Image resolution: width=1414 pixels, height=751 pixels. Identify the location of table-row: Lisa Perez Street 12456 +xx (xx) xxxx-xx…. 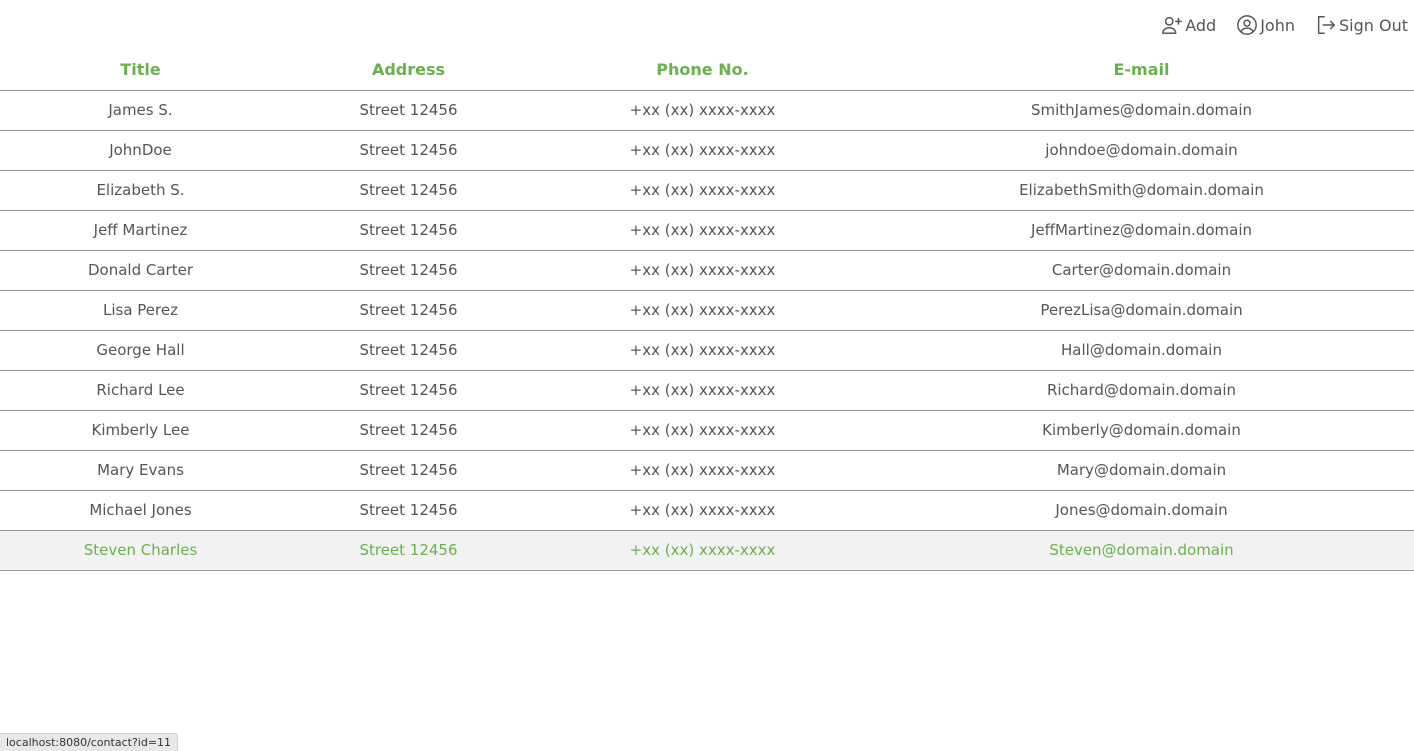
(707, 310).